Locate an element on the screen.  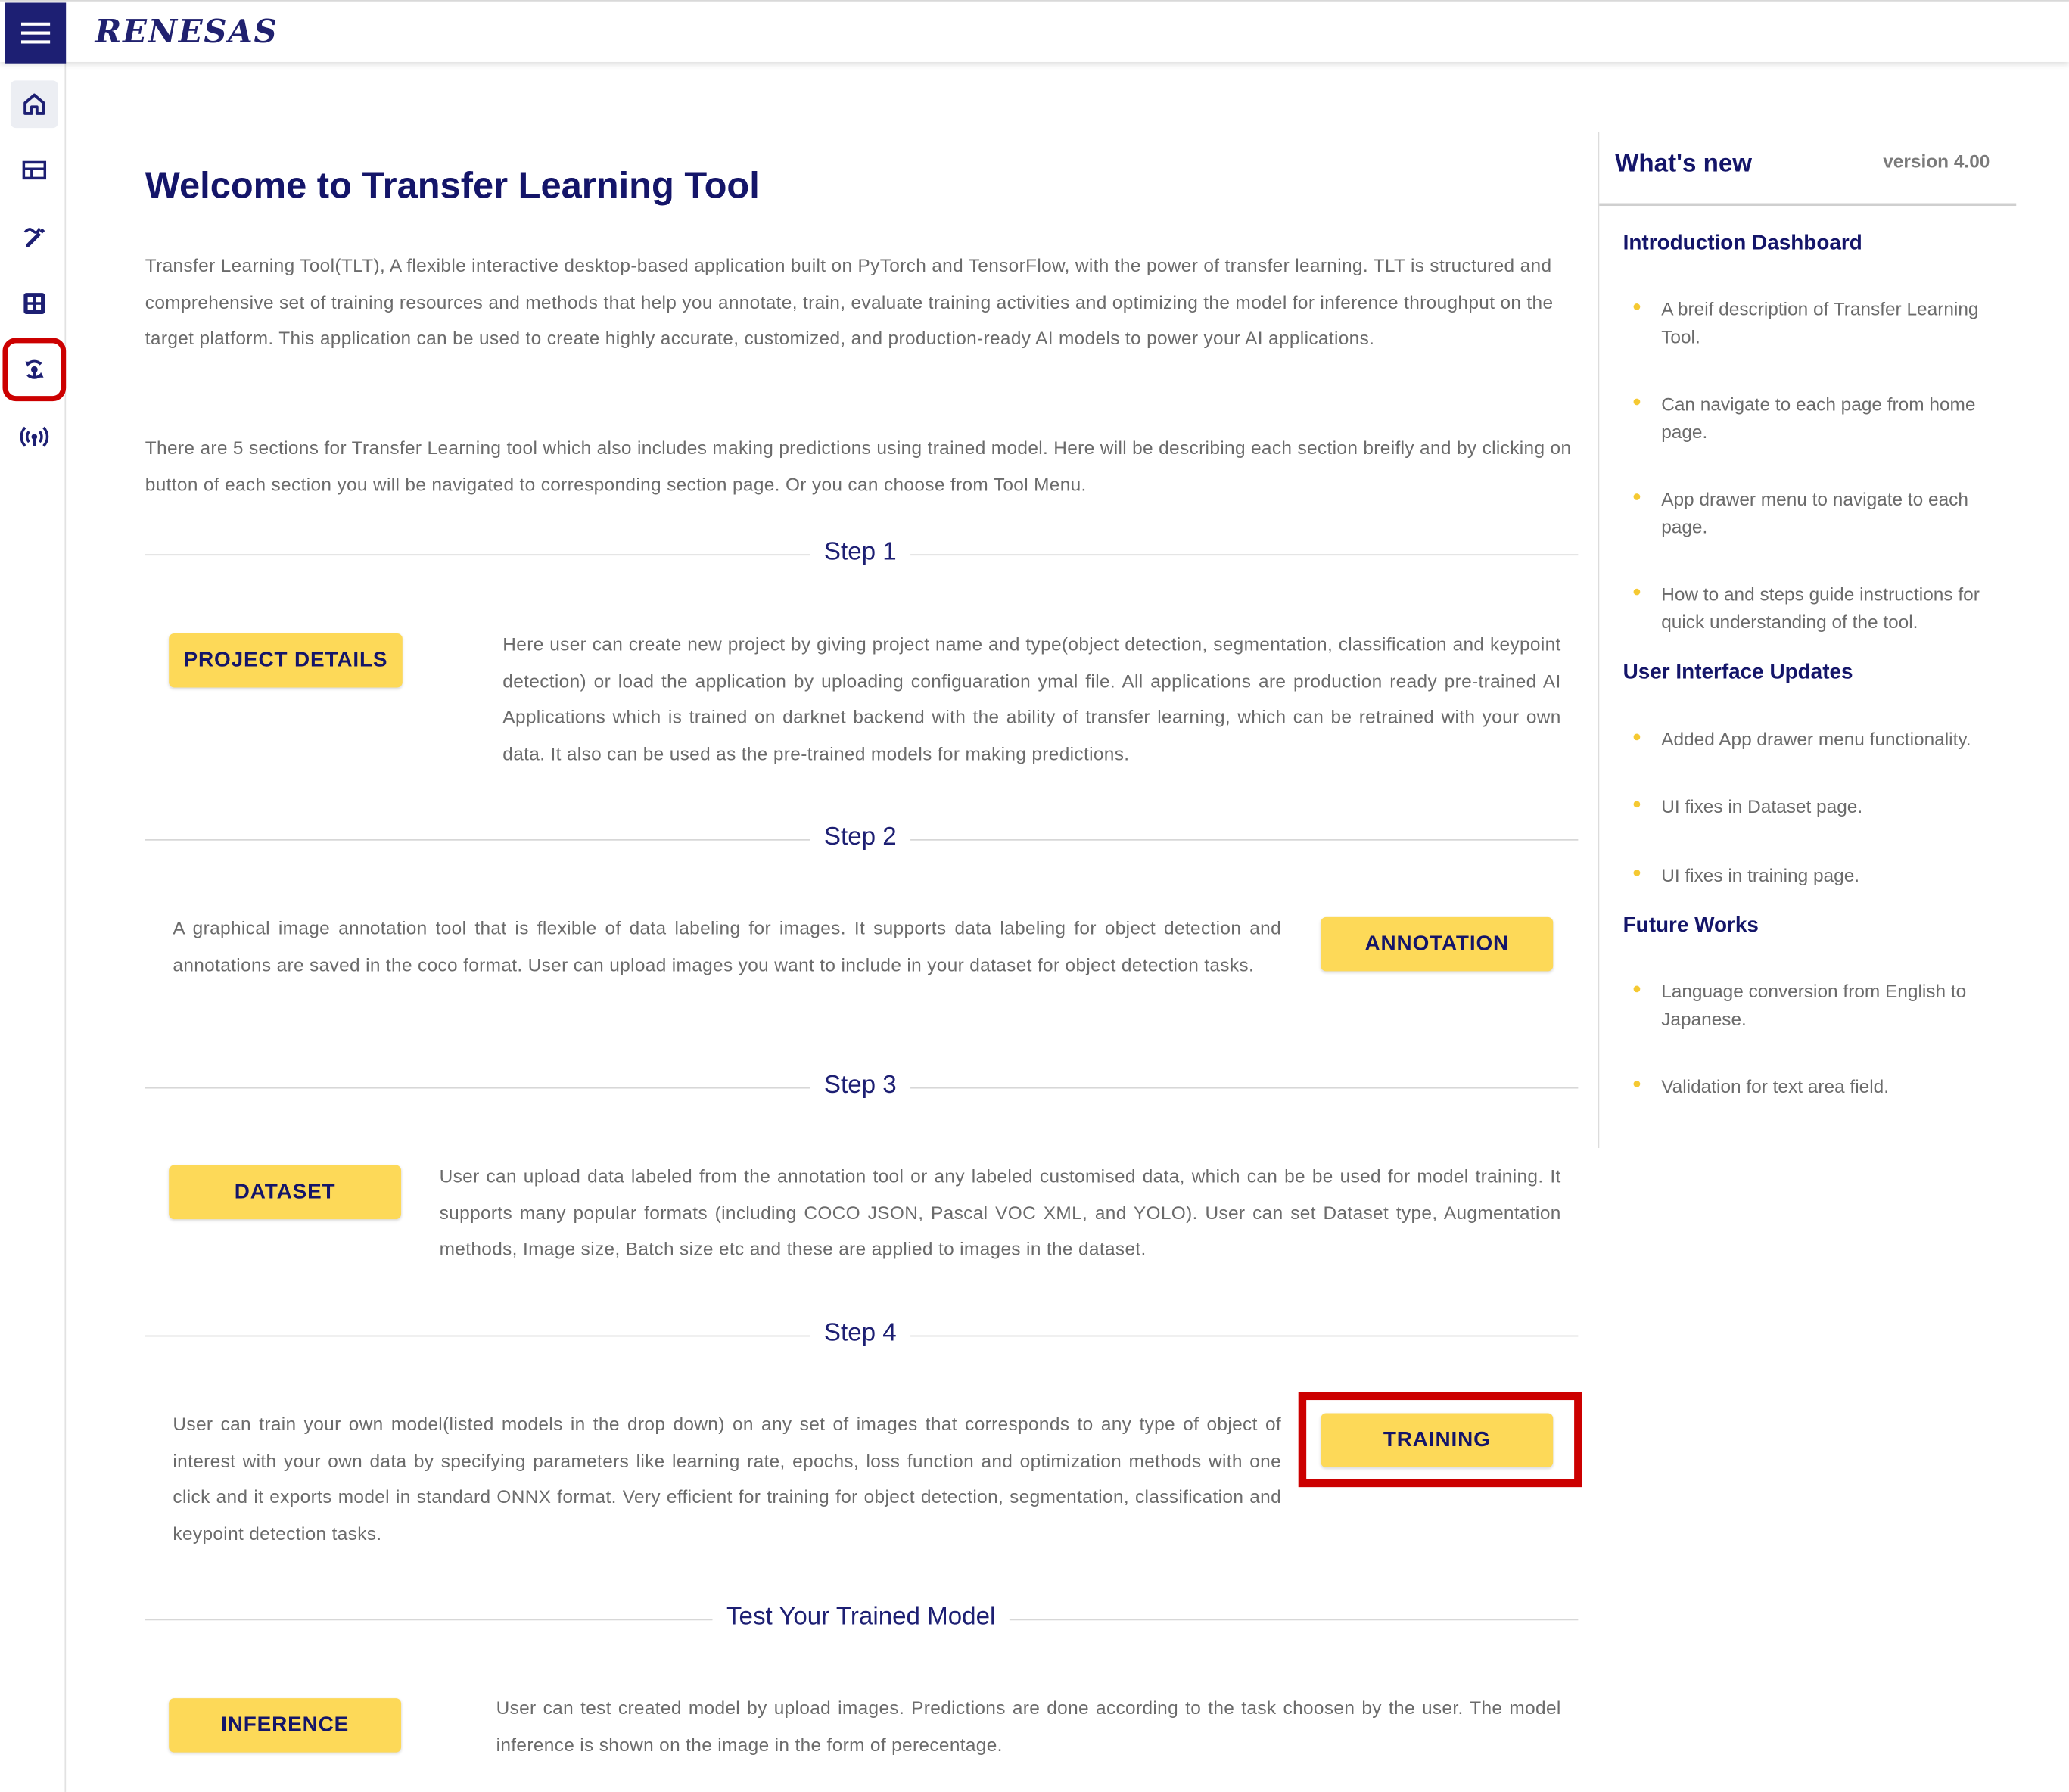
step-1-label: Step 1 is located at coordinates (861, 553).